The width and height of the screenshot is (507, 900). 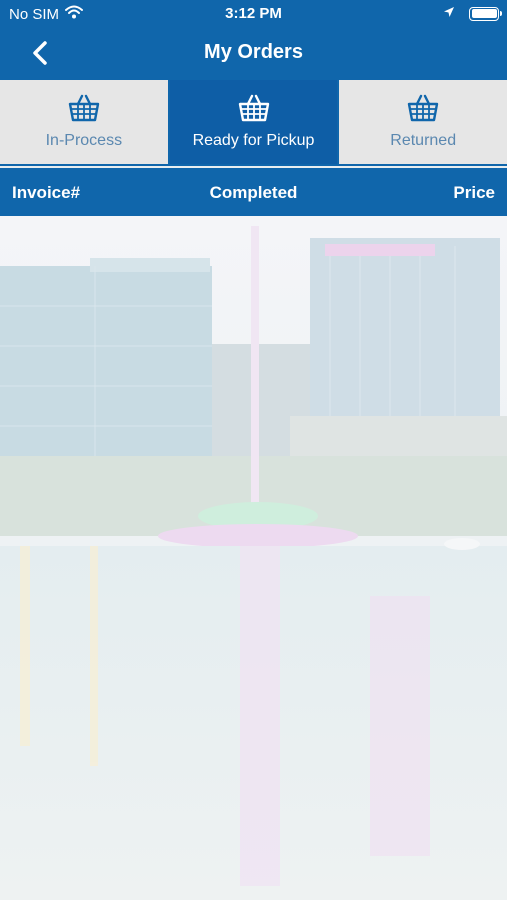 I want to click on status-right, so click(x=472, y=13).